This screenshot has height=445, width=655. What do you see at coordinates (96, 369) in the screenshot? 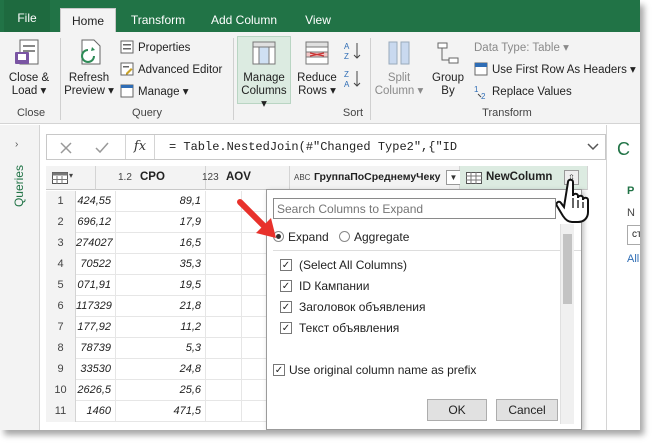
I see `cell-value: 33530` at bounding box center [96, 369].